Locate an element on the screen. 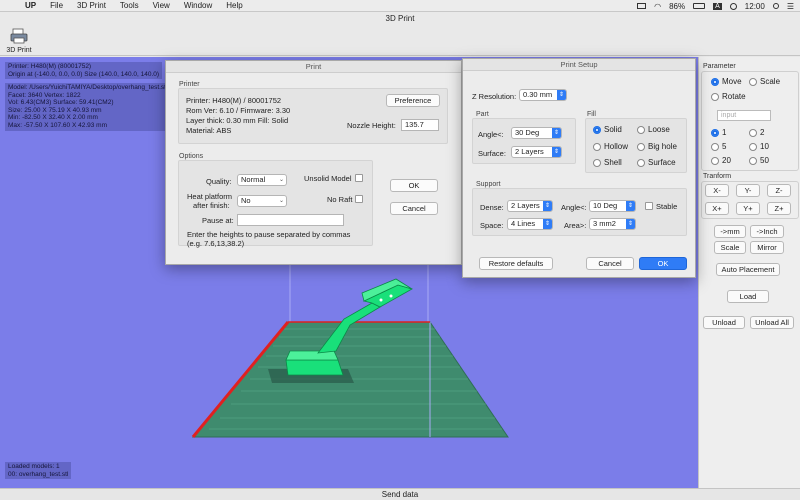 The height and width of the screenshot is (500, 800). support-dense-select: 2 Layers ⇕ is located at coordinates (530, 206).